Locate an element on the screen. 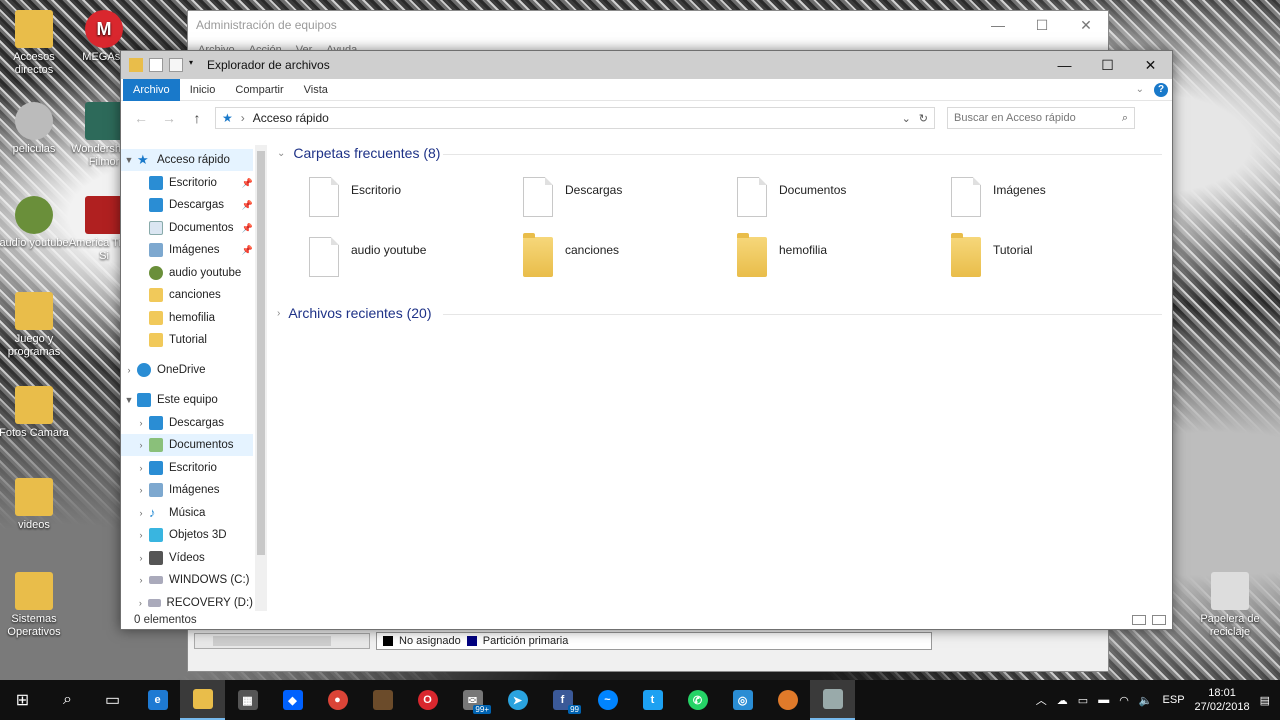 Image resolution: width=1280 pixels, height=720 pixels. tab-compartir: Compartir is located at coordinates (259, 90).